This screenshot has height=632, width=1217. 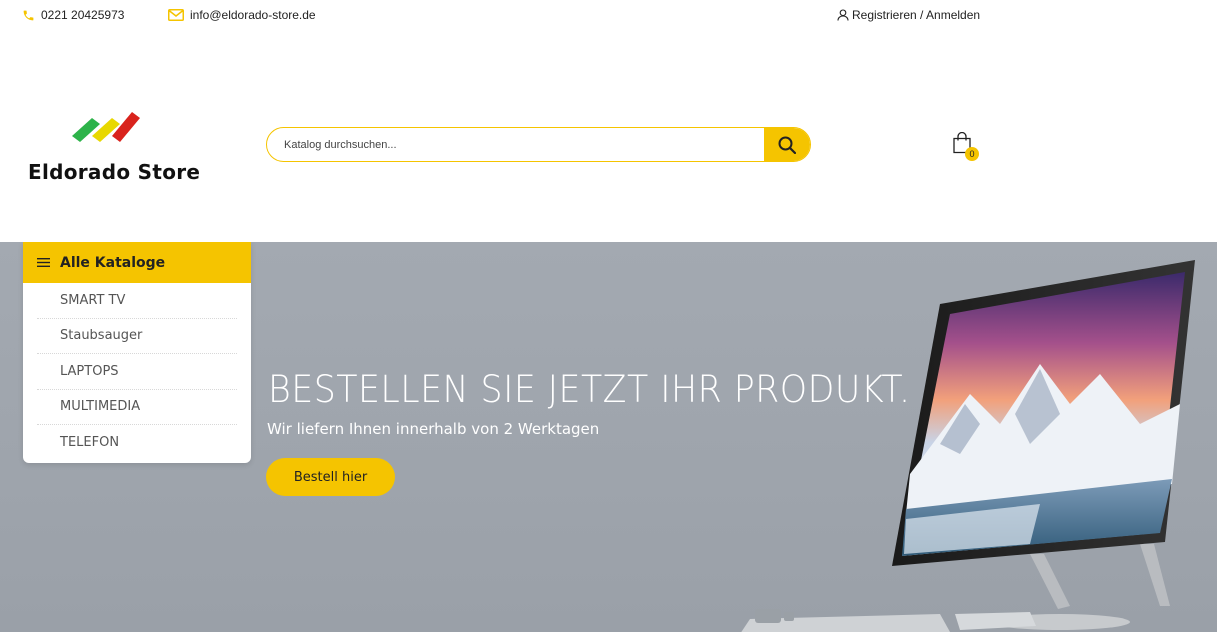 What do you see at coordinates (965, 146) in the screenshot?
I see `cart-button: 0` at bounding box center [965, 146].